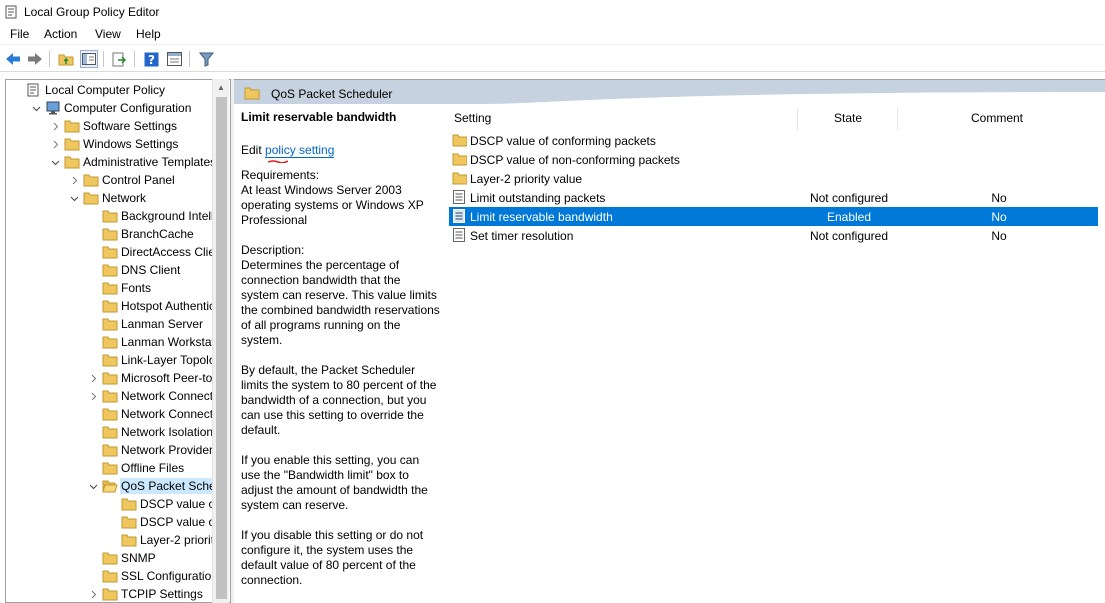 This screenshot has height=603, width=1105. Describe the element at coordinates (148, 34) in the screenshot. I see `menu-help: Help` at that location.